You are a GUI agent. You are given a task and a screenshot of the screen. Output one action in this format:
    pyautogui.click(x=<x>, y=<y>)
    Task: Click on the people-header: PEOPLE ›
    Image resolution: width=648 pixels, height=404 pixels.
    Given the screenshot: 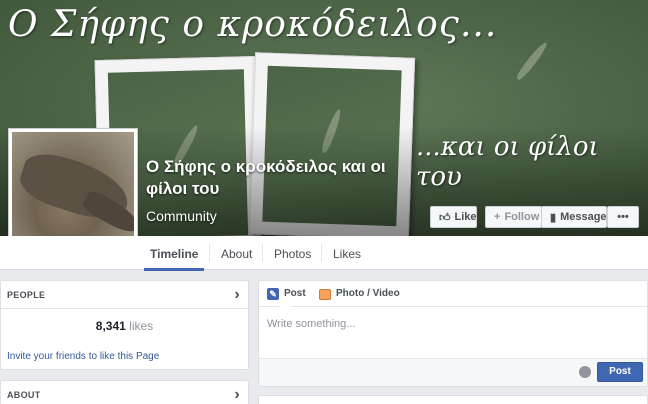 What is the action you would take?
    pyautogui.click(x=124, y=295)
    